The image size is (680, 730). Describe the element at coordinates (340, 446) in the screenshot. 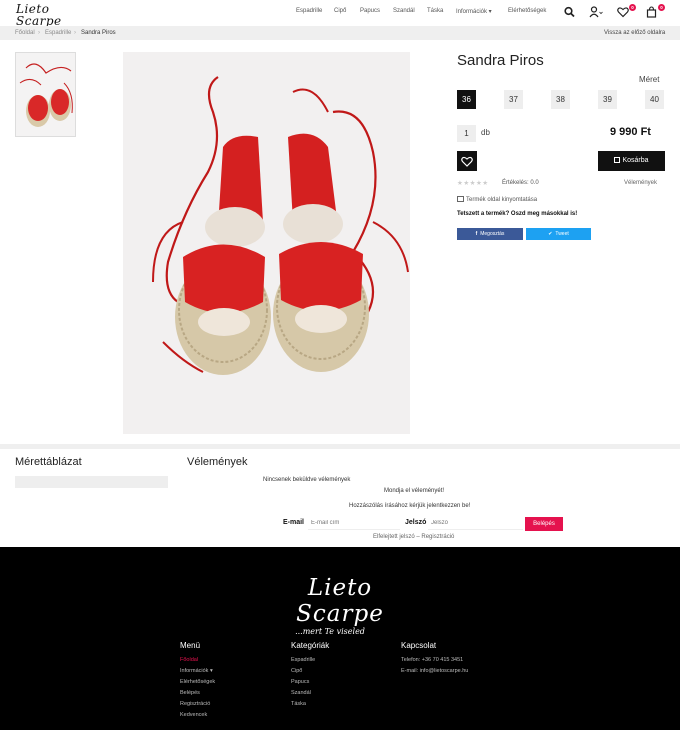

I see `section-divider` at that location.